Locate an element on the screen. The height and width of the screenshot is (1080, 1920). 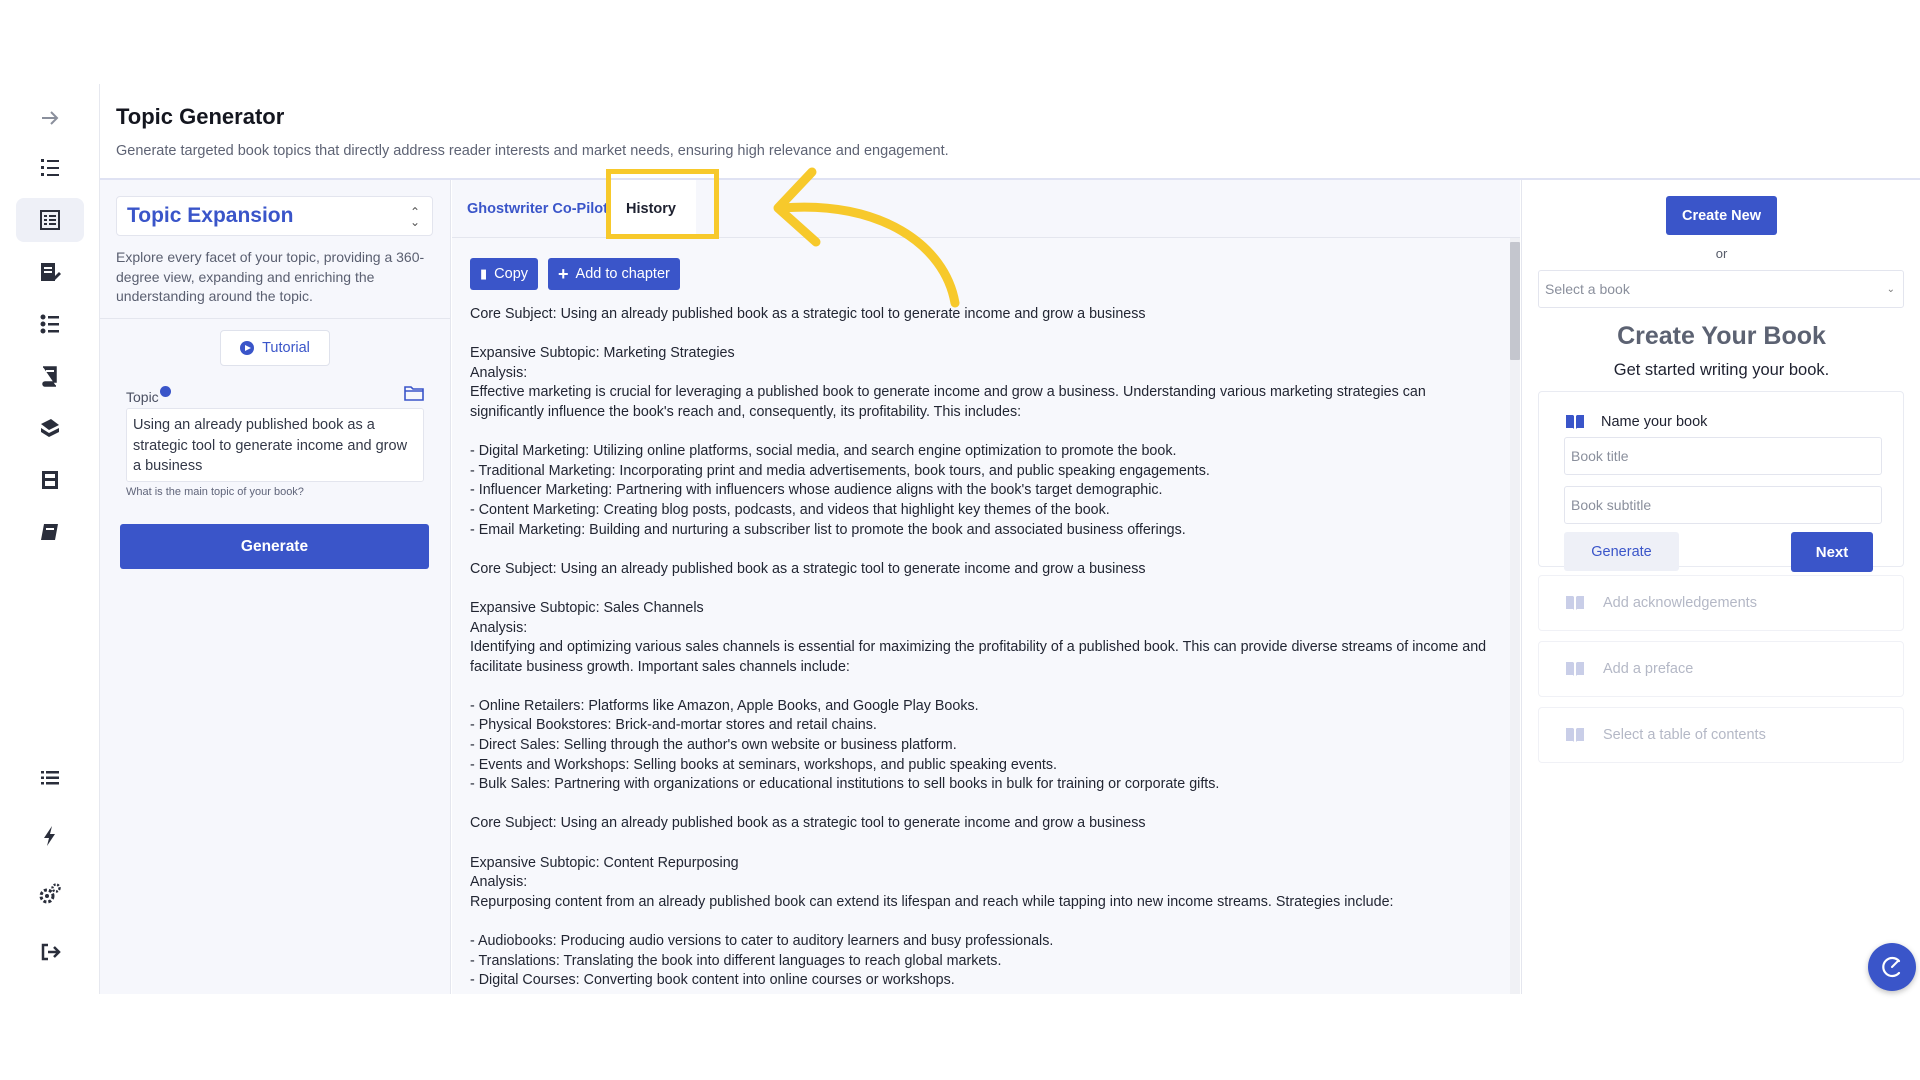
numbered-list-icon is located at coordinates (50, 168).